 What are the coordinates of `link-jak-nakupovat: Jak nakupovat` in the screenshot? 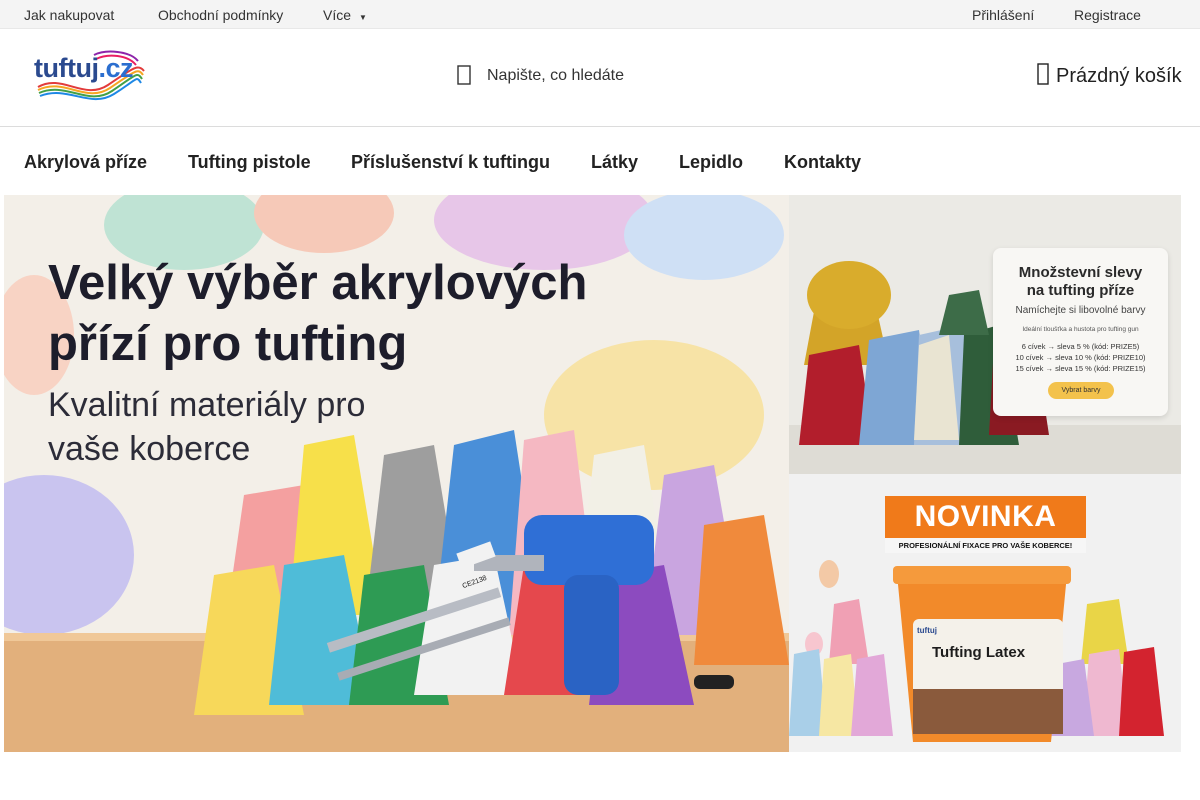 It's located at (69, 15).